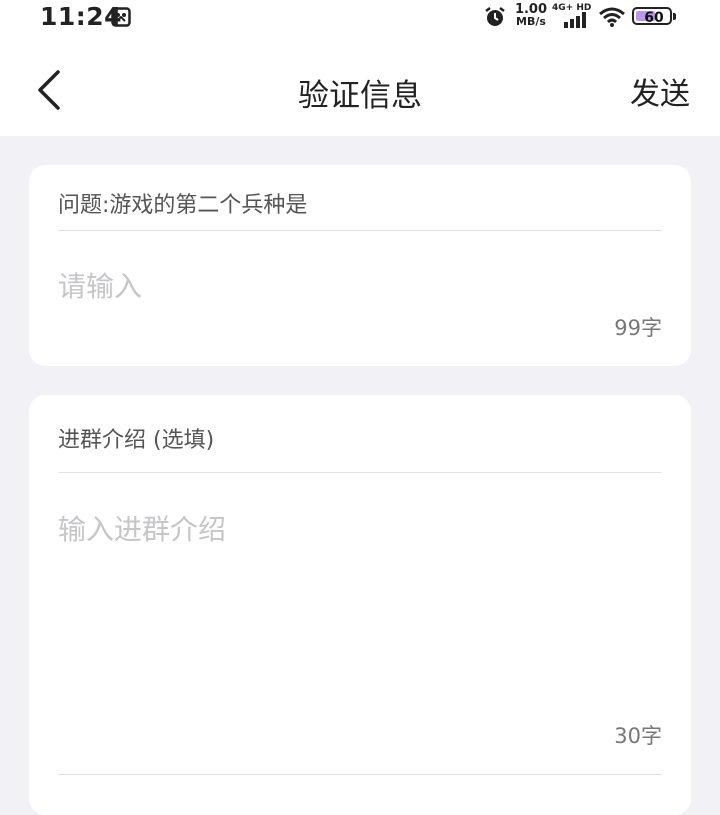 The width and height of the screenshot is (720, 815). I want to click on question-label: 问题:游戏的第二个兵种是, so click(183, 205).